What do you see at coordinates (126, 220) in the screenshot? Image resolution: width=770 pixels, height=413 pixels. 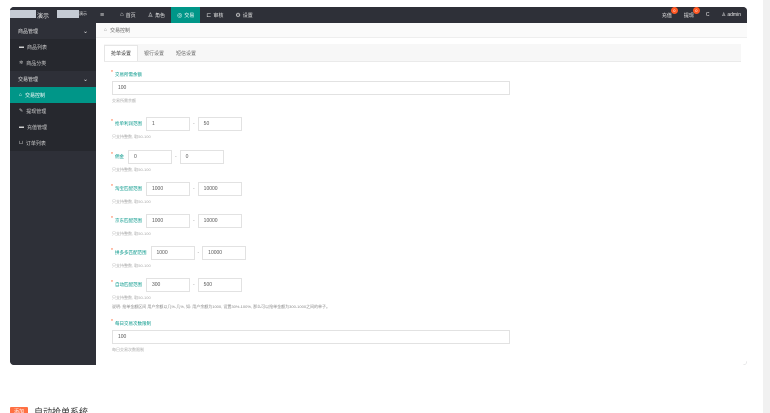 I see `field-label: 京东匹配范围` at bounding box center [126, 220].